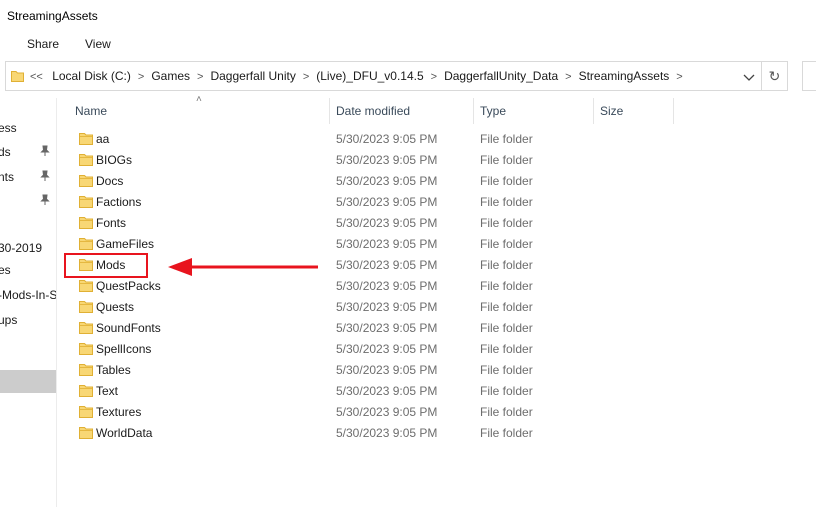  Describe the element at coordinates (128, 328) in the screenshot. I see `file-name: SoundFonts` at that location.